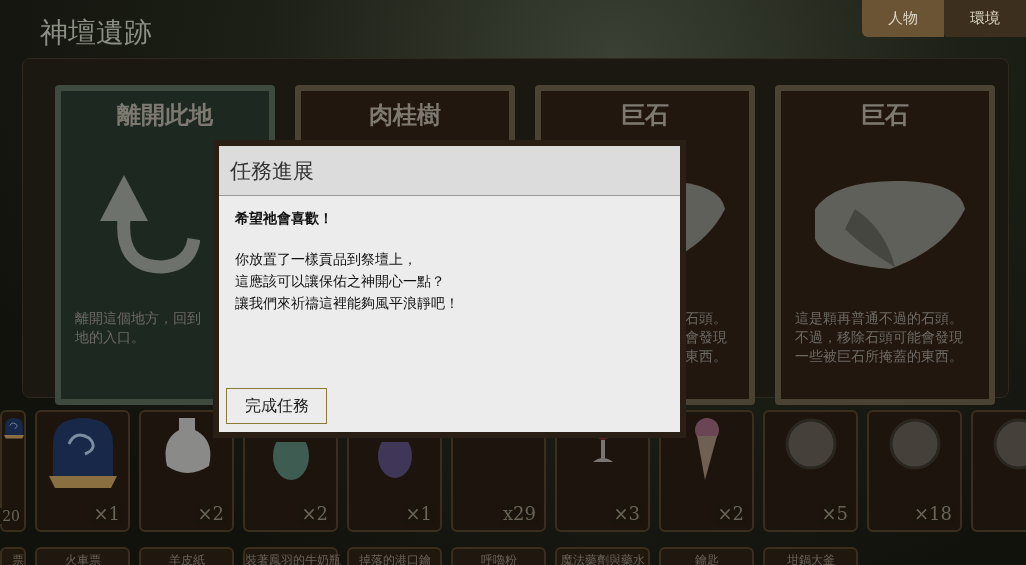 The image size is (1026, 565). What do you see at coordinates (706, 556) in the screenshot?
I see `category-tab: 鑰匙` at bounding box center [706, 556].